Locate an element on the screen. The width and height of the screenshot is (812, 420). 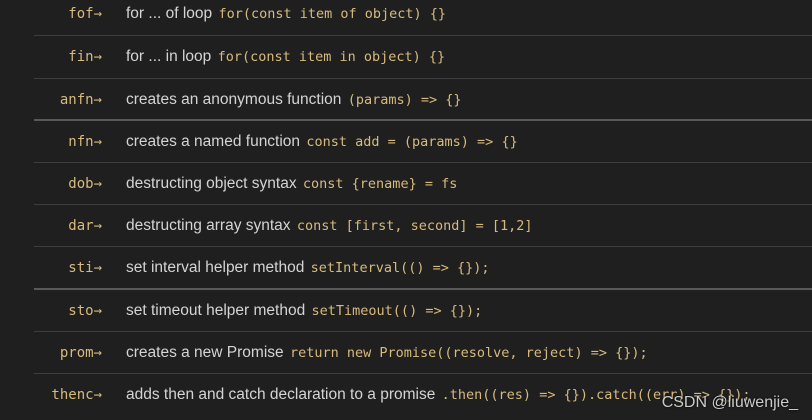
snippet-prefix: sti→ is located at coordinates (85, 268).